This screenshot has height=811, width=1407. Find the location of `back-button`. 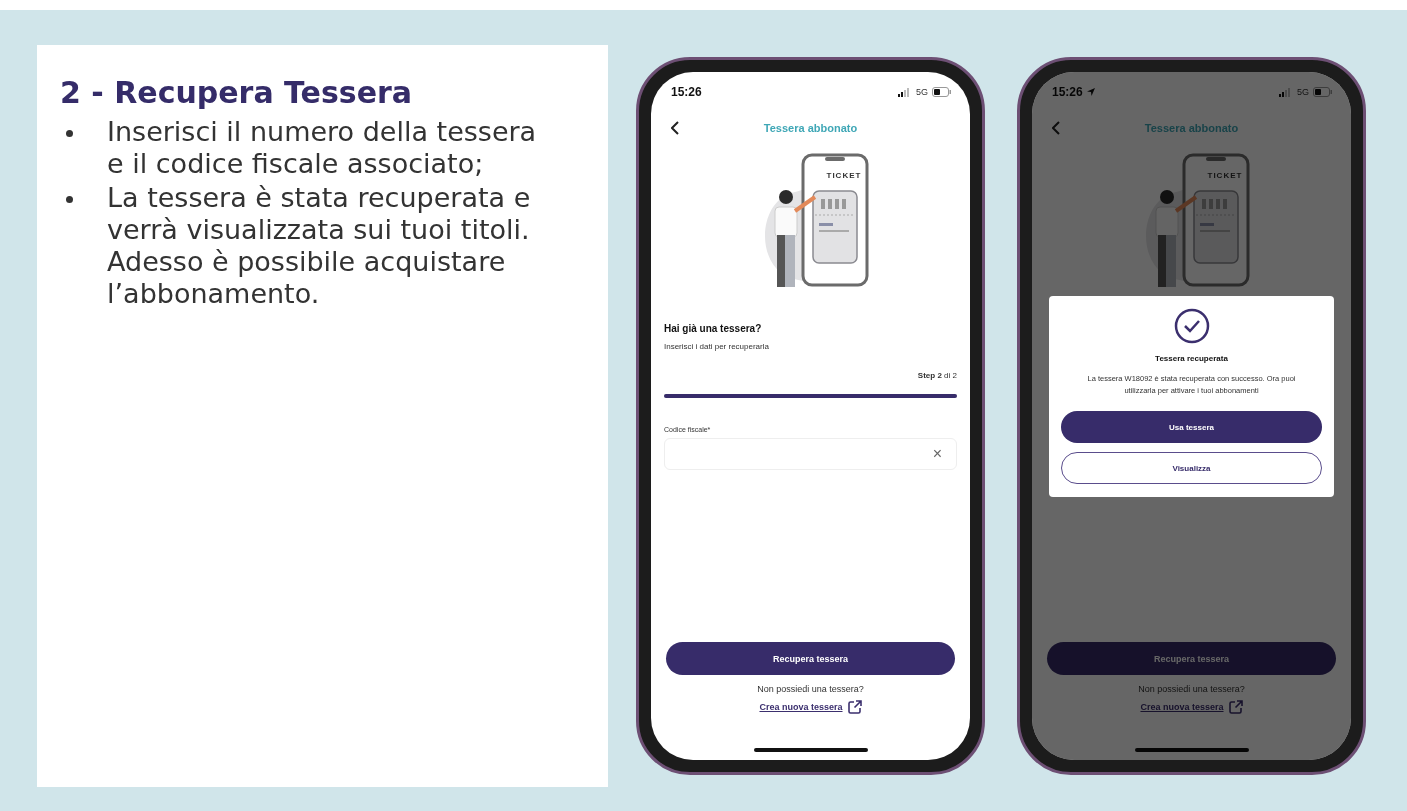

back-button is located at coordinates (675, 128).